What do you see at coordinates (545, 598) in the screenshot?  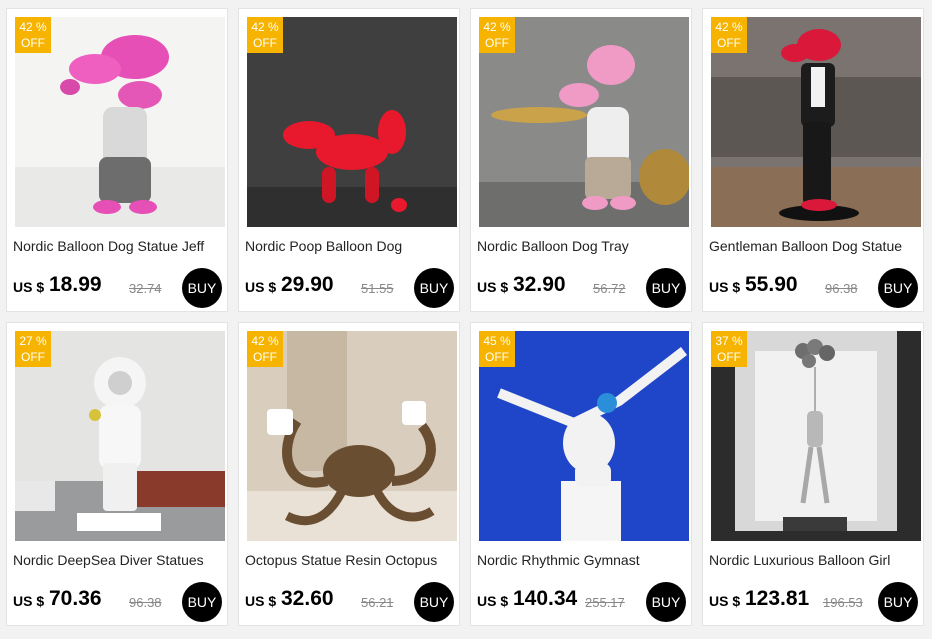 I see `product-price: 140.34` at bounding box center [545, 598].